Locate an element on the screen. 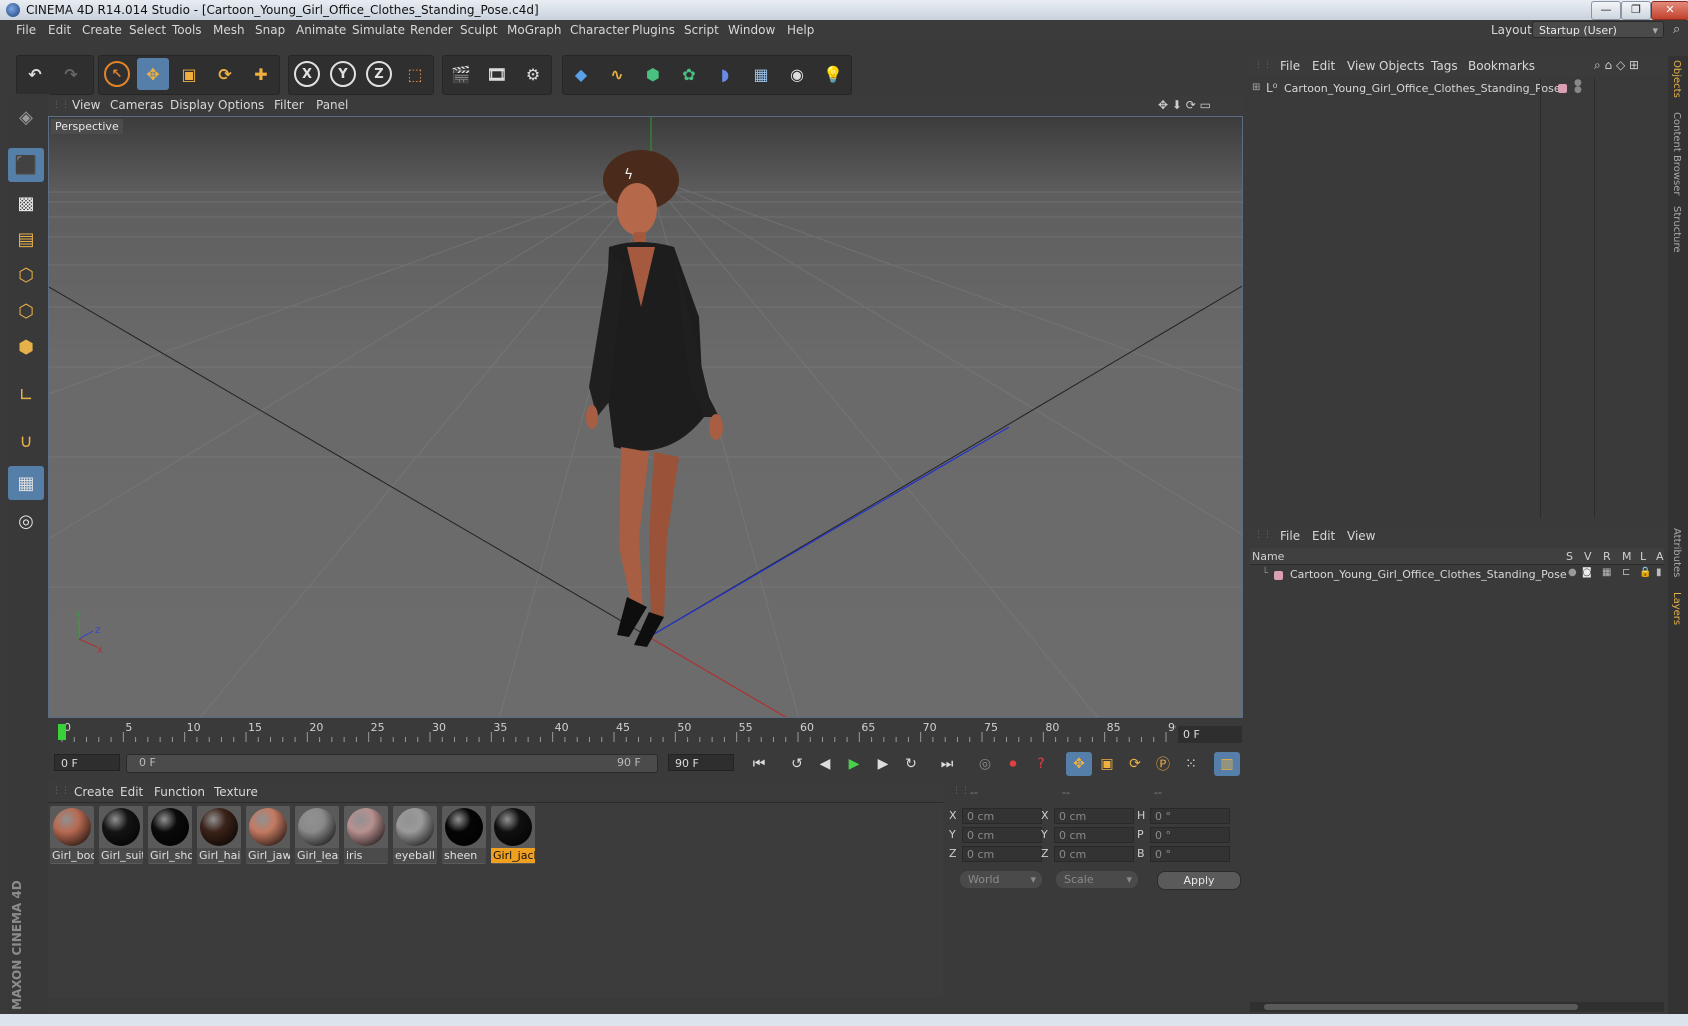  material-swatch: sheen is located at coordinates (464, 835).